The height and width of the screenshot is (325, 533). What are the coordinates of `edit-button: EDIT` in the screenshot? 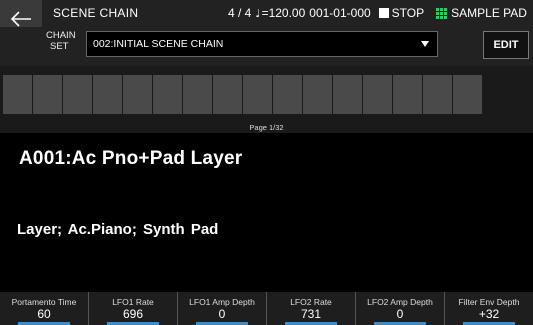 It's located at (506, 45).